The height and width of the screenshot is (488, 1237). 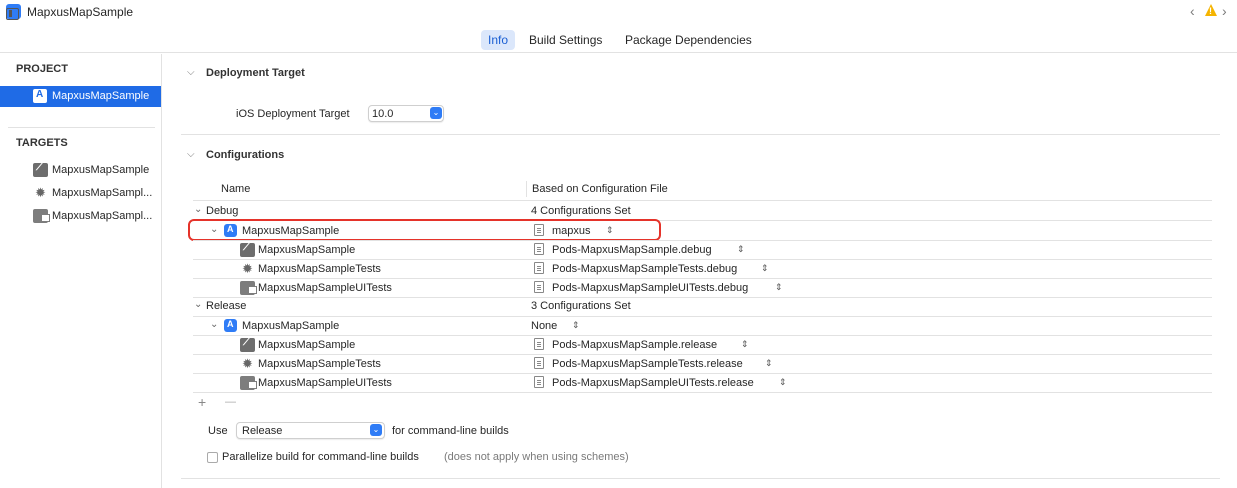 I want to click on release-target-name: MapxusMapSample, so click(x=307, y=345).